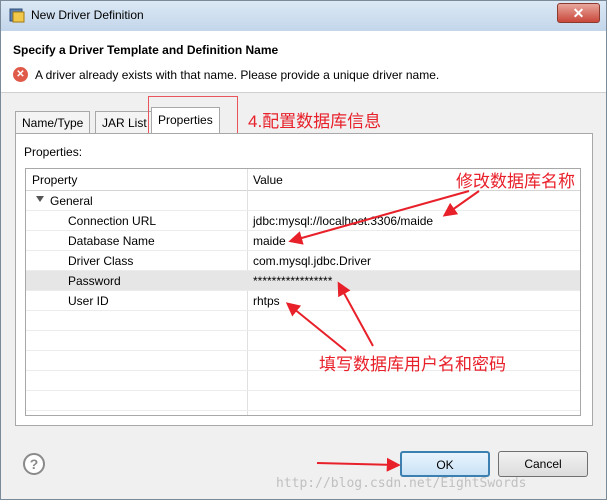 The image size is (607, 500). Describe the element at coordinates (112, 221) in the screenshot. I see `property-name: Connection URL` at that location.